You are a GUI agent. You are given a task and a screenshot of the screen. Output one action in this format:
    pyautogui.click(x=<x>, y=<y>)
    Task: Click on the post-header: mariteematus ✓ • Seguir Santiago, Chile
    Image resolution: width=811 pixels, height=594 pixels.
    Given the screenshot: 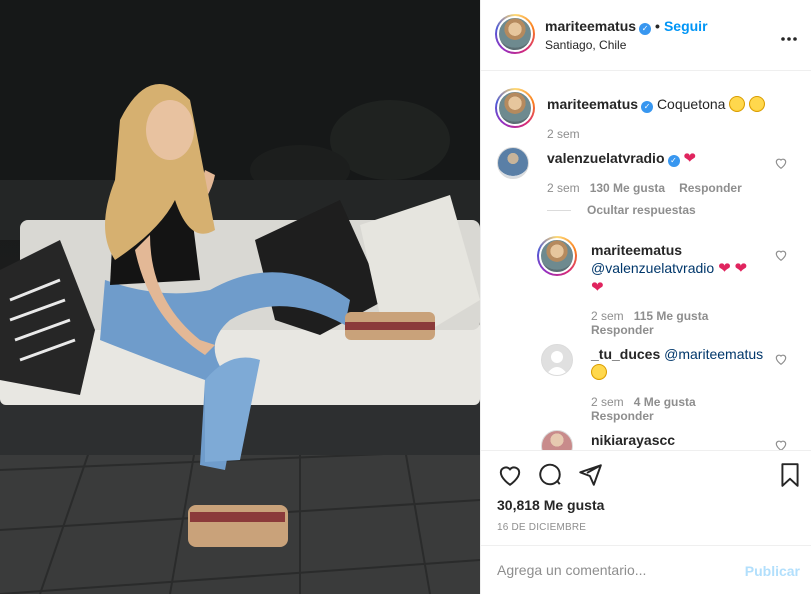 What is the action you would take?
    pyautogui.click(x=646, y=35)
    